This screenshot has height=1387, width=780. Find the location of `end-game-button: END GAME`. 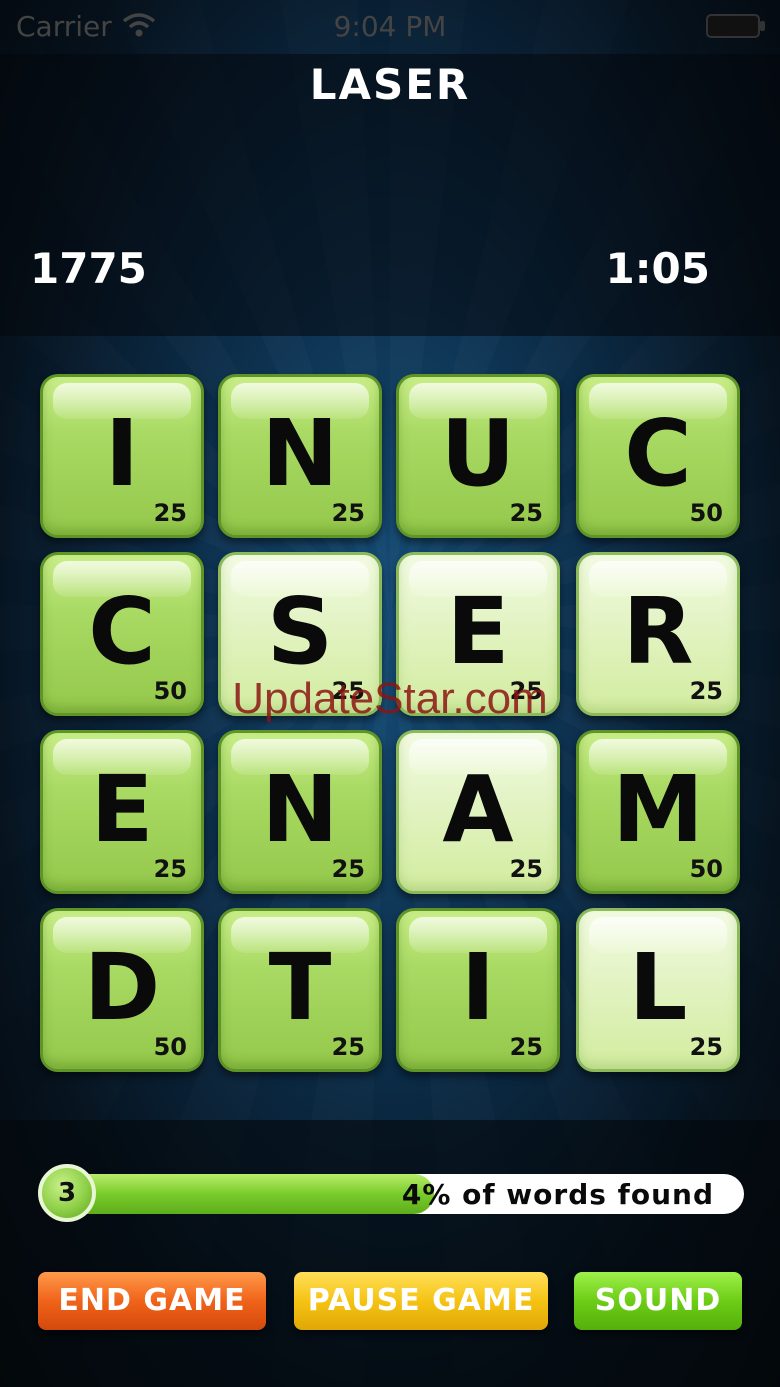

end-game-button: END GAME is located at coordinates (152, 1301).